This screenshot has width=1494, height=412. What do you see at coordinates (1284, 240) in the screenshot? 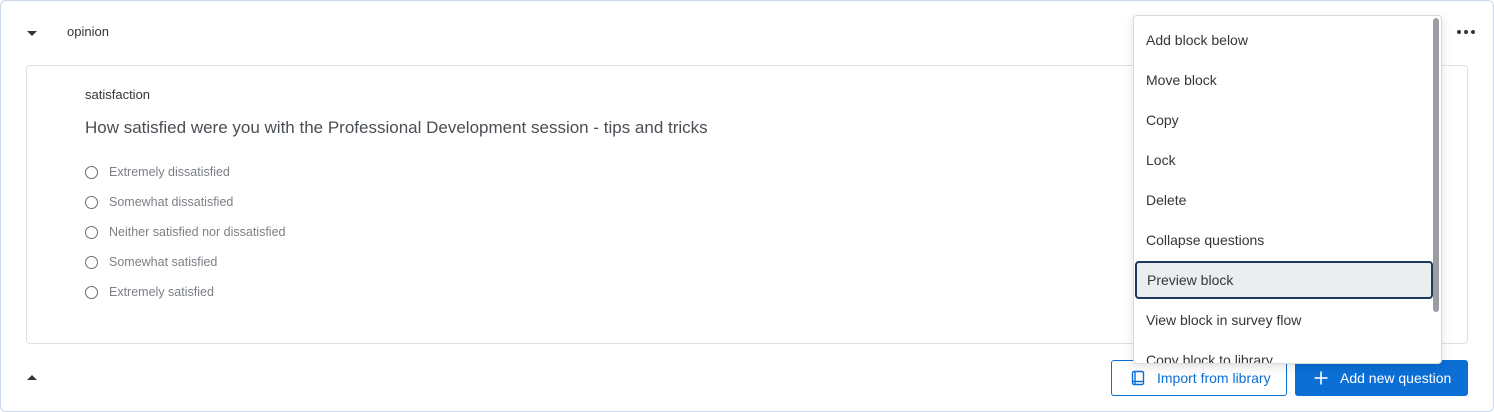
I see `menu-item-collapse-questions: Collapse questions` at bounding box center [1284, 240].